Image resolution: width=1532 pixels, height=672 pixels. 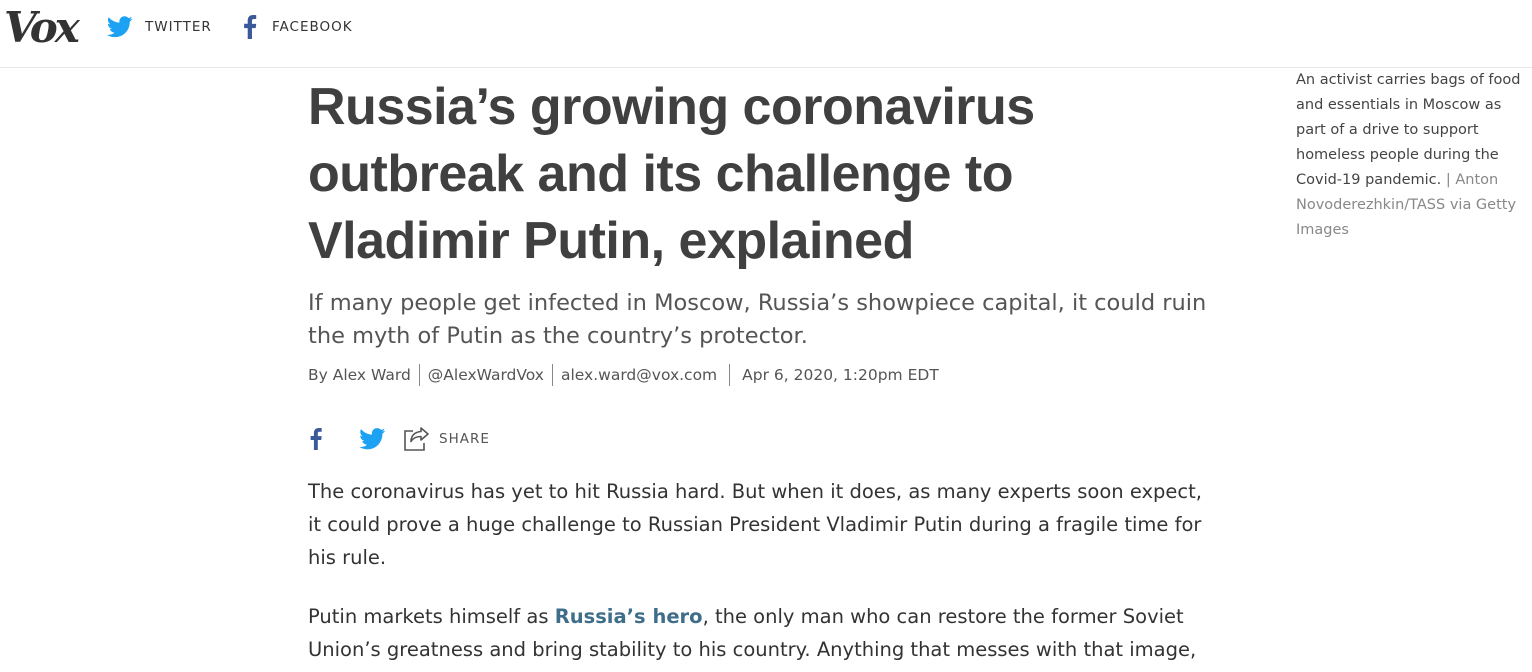 What do you see at coordinates (639, 375) in the screenshot?
I see `author-email-link: alex.ward@vox.com` at bounding box center [639, 375].